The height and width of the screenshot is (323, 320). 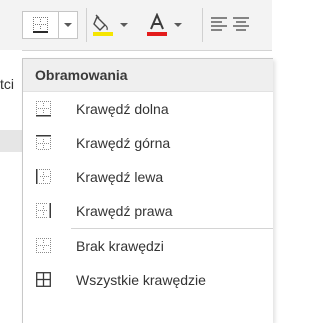 I want to click on align-center-icon, so click(x=241, y=23).